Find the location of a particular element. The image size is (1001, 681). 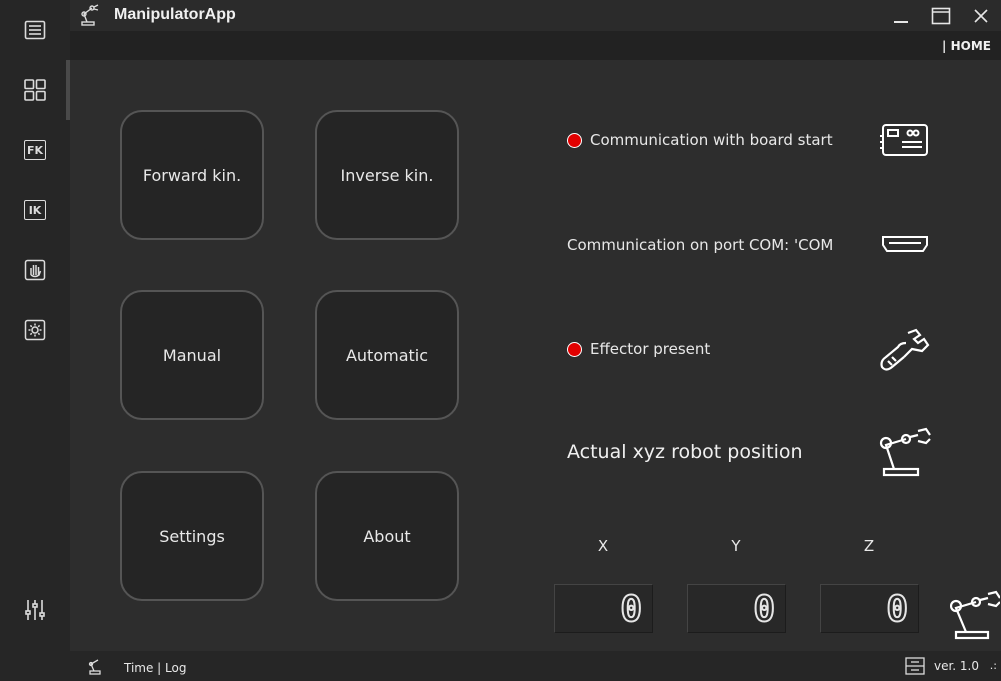

automatic-button: Automatic is located at coordinates (387, 355).